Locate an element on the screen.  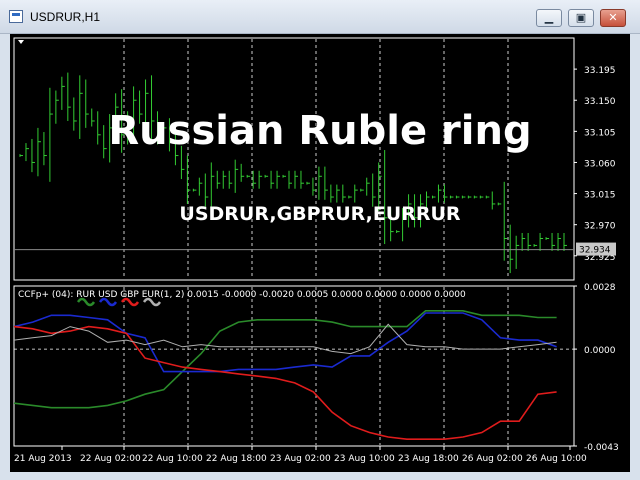
time-tick-label: 22 Aug 10:00 is located at coordinates (172, 459).